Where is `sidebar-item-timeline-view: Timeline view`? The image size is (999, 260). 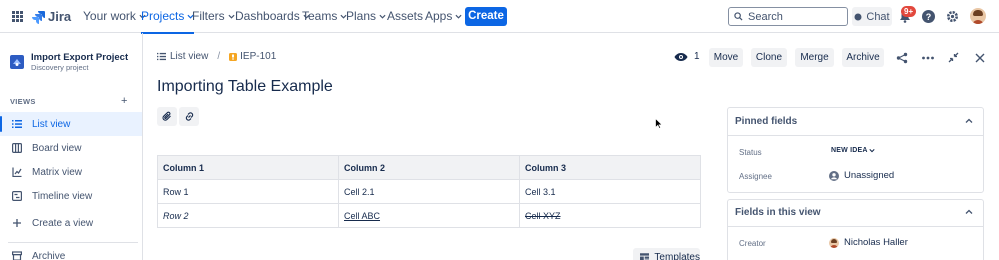
sidebar-item-timeline-view: Timeline view is located at coordinates (71, 196).